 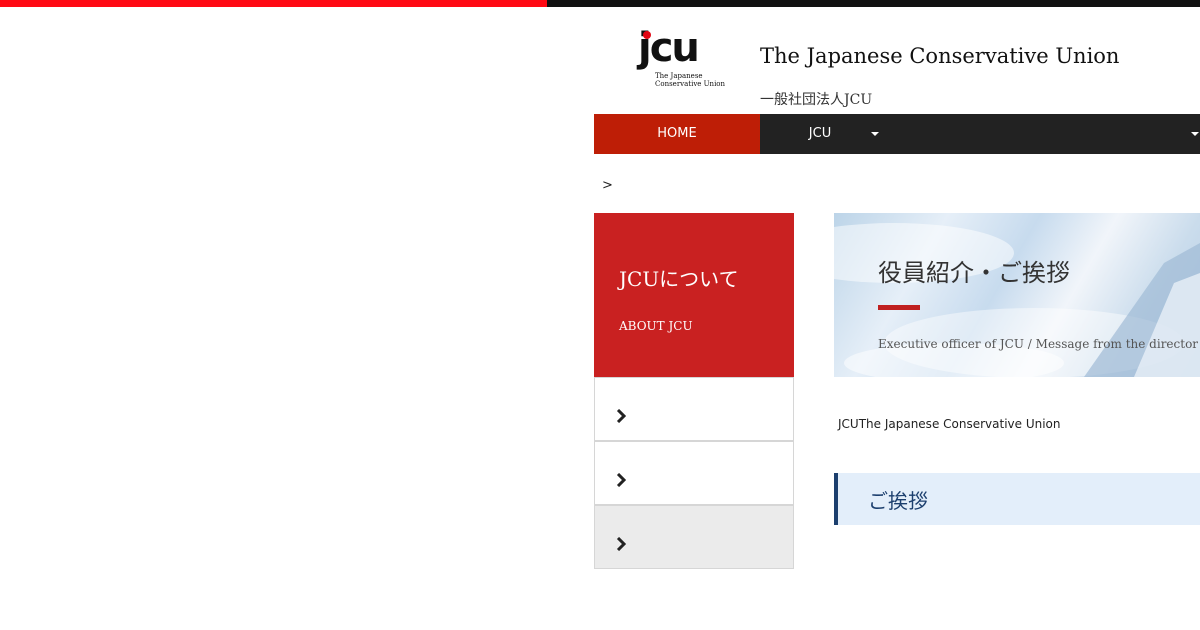 I want to click on section-header: ご挨拶, so click(x=1017, y=499).